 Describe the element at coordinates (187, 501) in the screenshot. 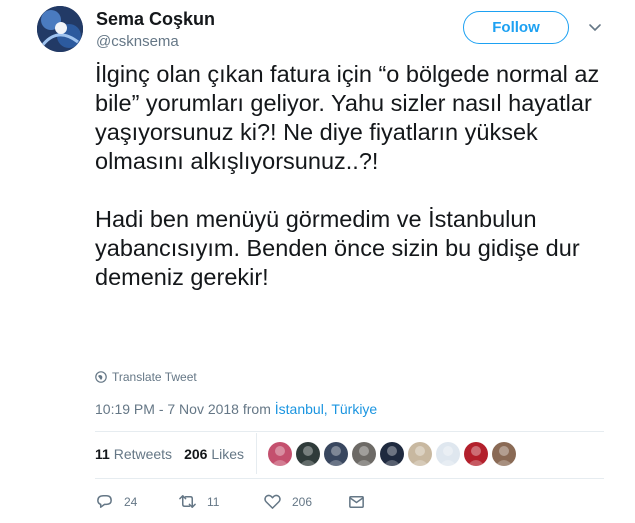

I see `retweet-icon` at that location.